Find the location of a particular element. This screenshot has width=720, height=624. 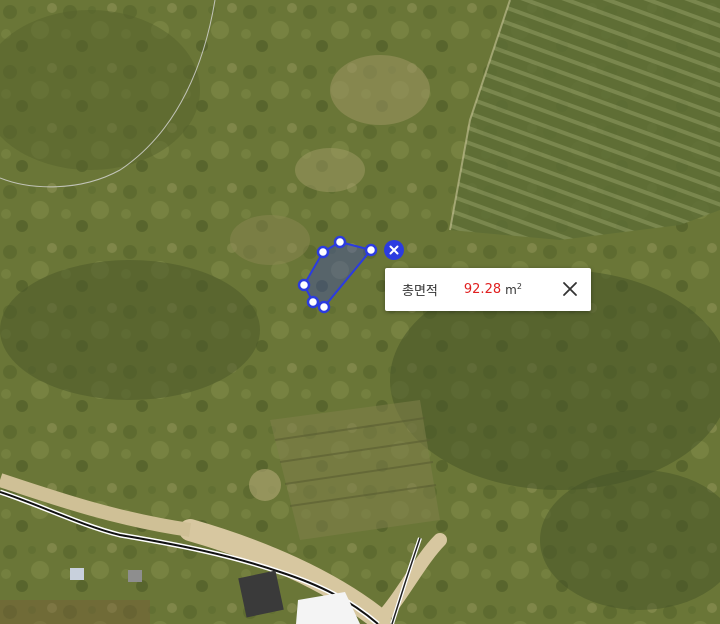

measurement-popup: 총면적 92.28 m2 is located at coordinates (488, 289).